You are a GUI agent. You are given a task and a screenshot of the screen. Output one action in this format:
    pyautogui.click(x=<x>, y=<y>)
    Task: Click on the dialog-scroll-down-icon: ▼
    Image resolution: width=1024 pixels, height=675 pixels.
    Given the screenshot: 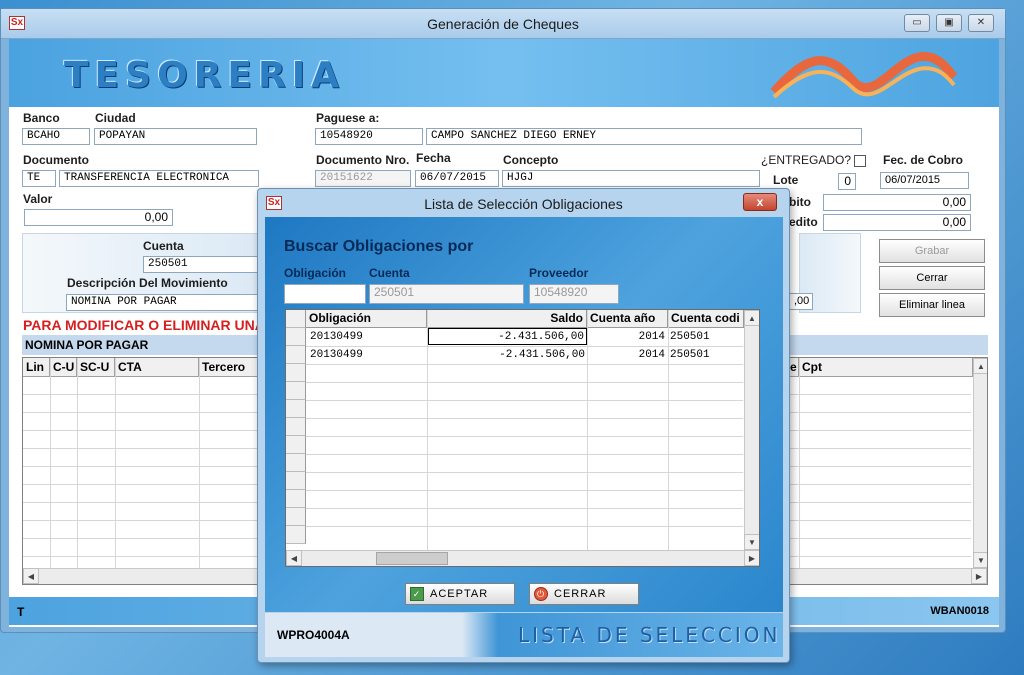 What is the action you would take?
    pyautogui.click(x=751, y=542)
    